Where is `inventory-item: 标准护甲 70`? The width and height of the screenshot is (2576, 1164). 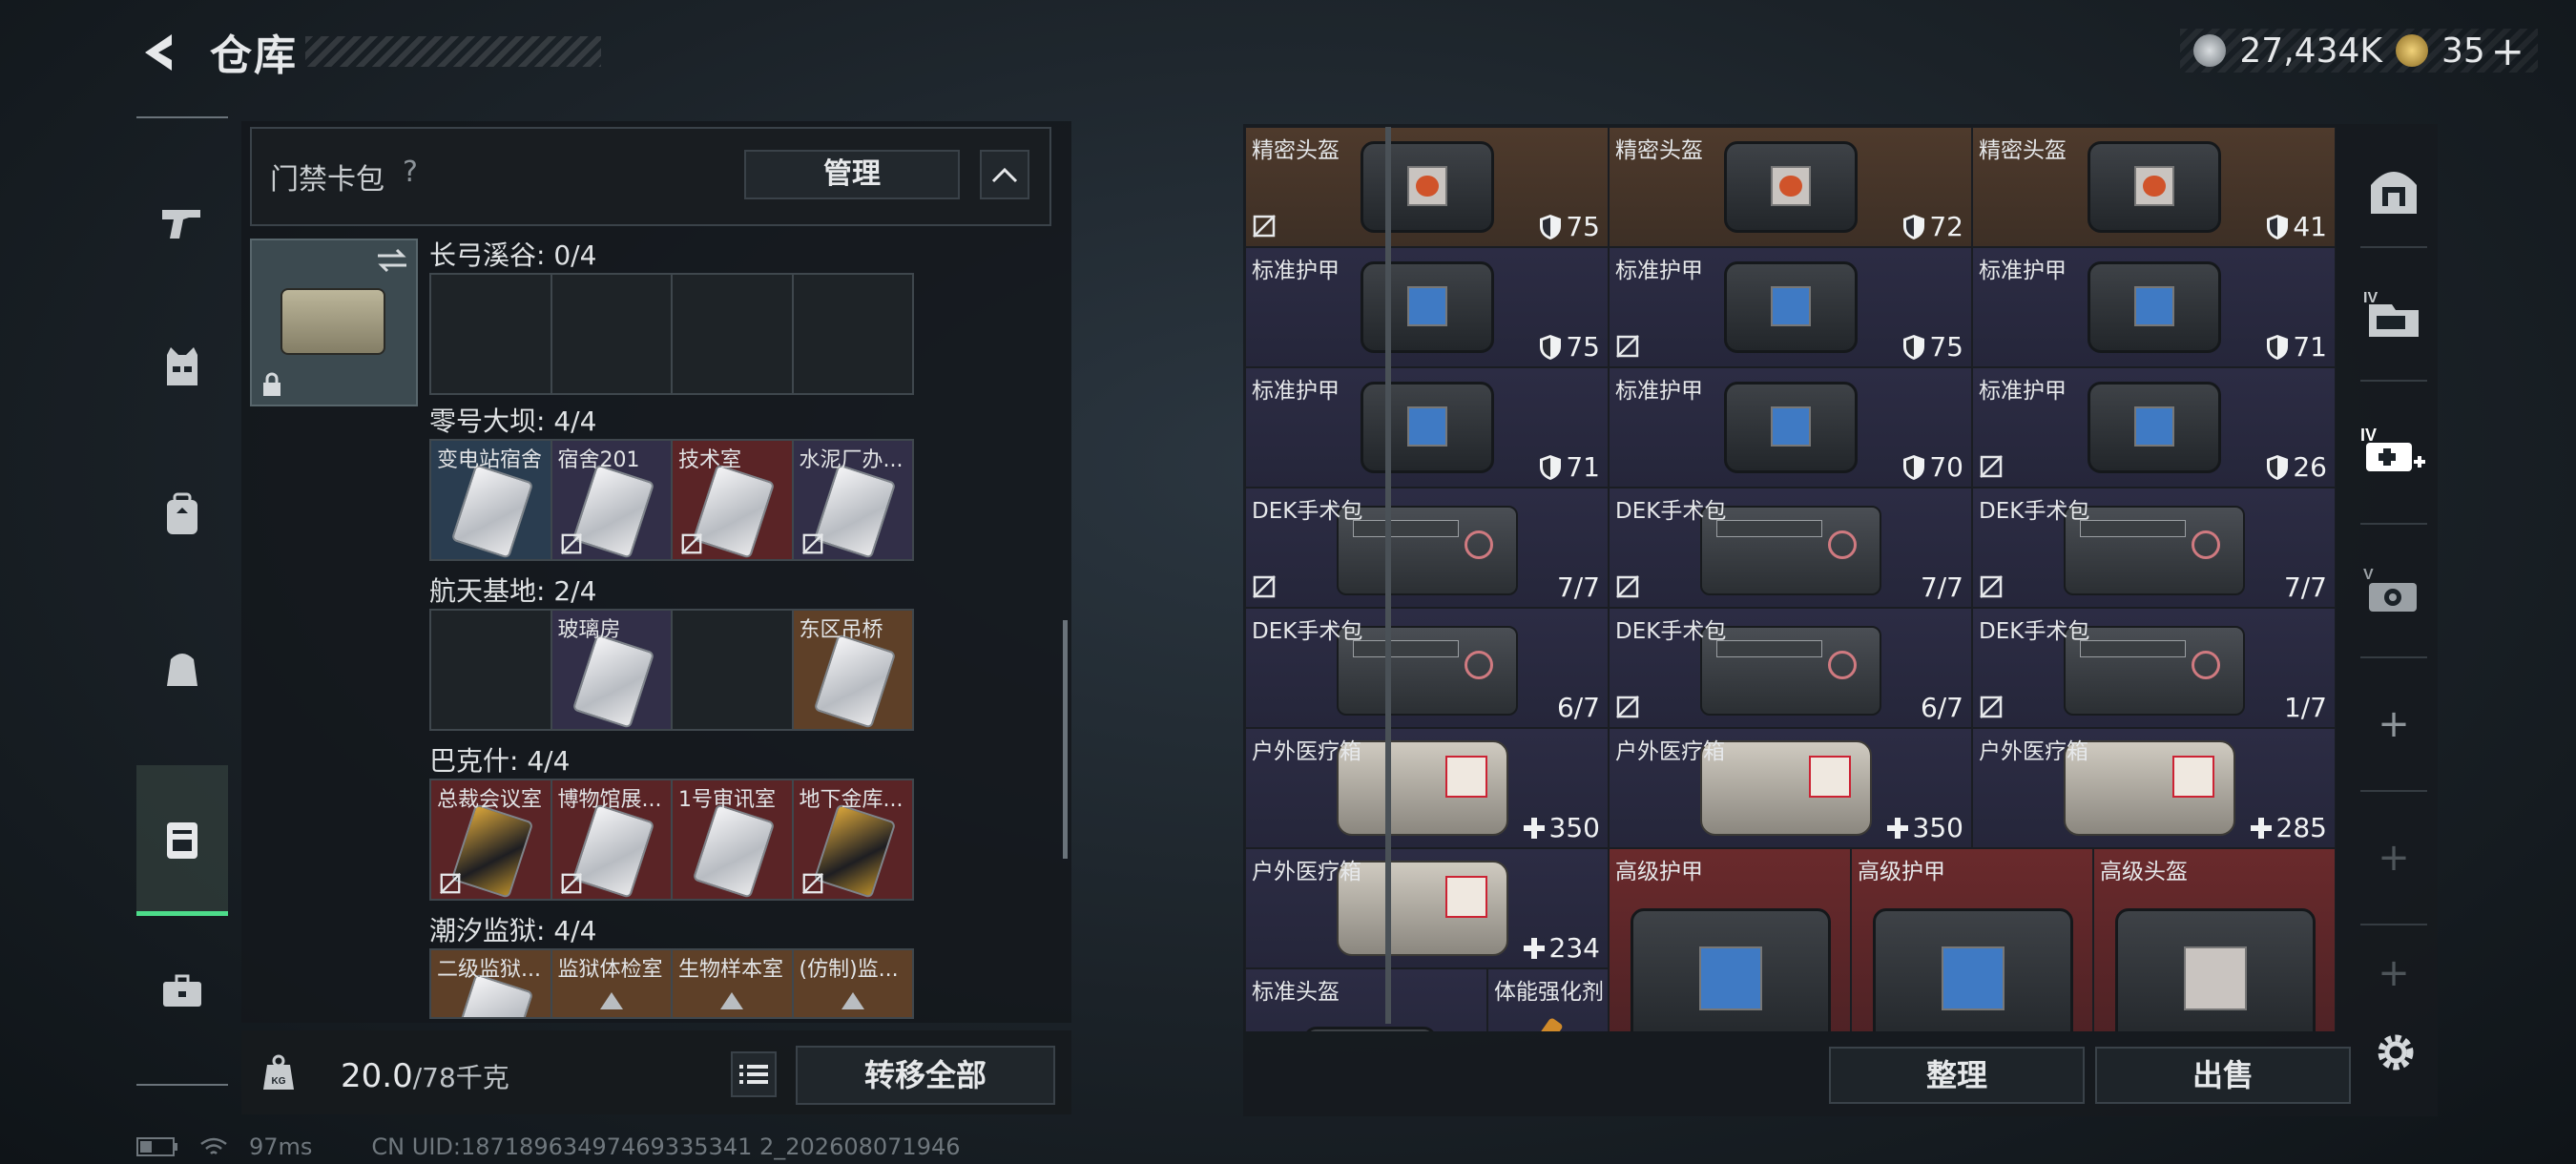
inventory-item: 标准护甲 70 is located at coordinates (1790, 428).